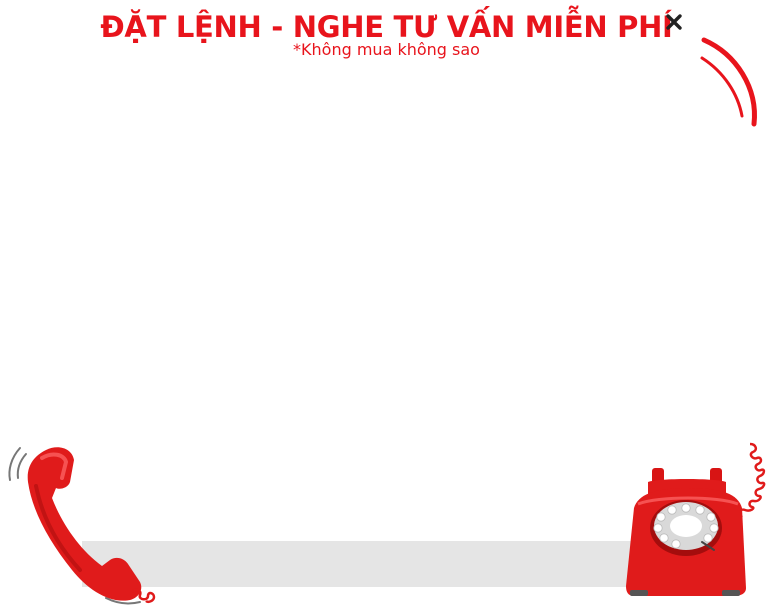 The height and width of the screenshot is (609, 773). I want to click on close-icon, so click(674, 22).